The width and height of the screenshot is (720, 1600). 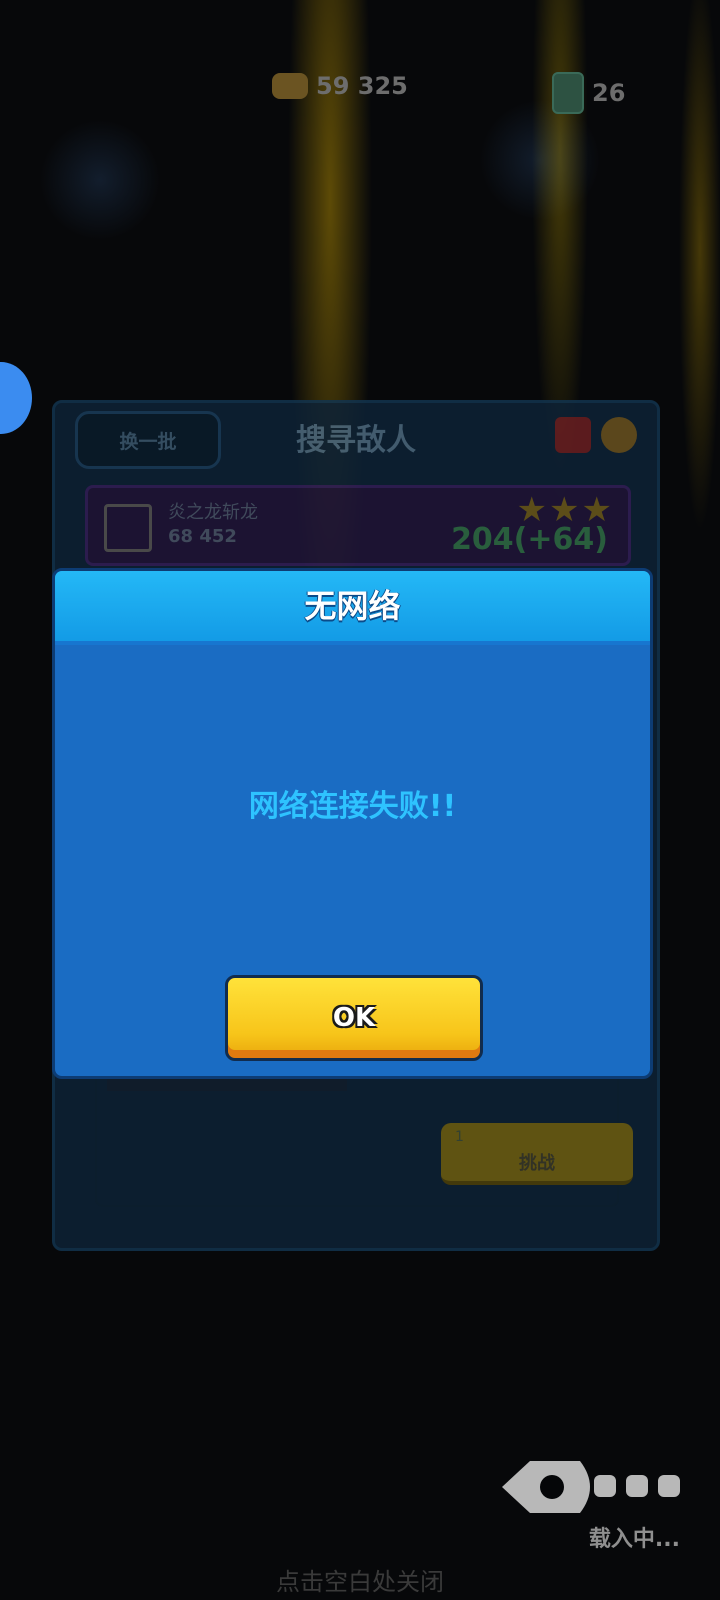 What do you see at coordinates (529, 539) in the screenshot?
I see `enemy-trophies: 204(+64)` at bounding box center [529, 539].